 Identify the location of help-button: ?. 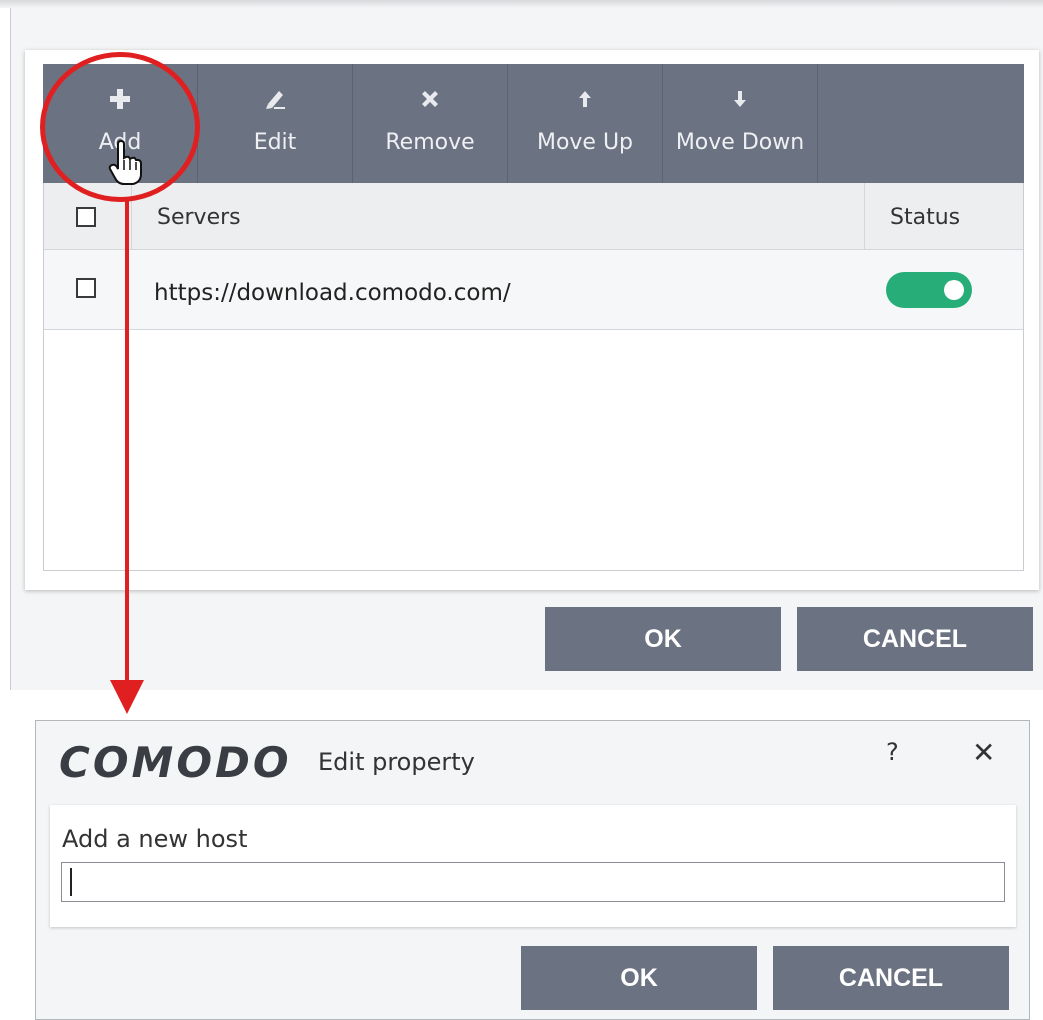
(892, 752).